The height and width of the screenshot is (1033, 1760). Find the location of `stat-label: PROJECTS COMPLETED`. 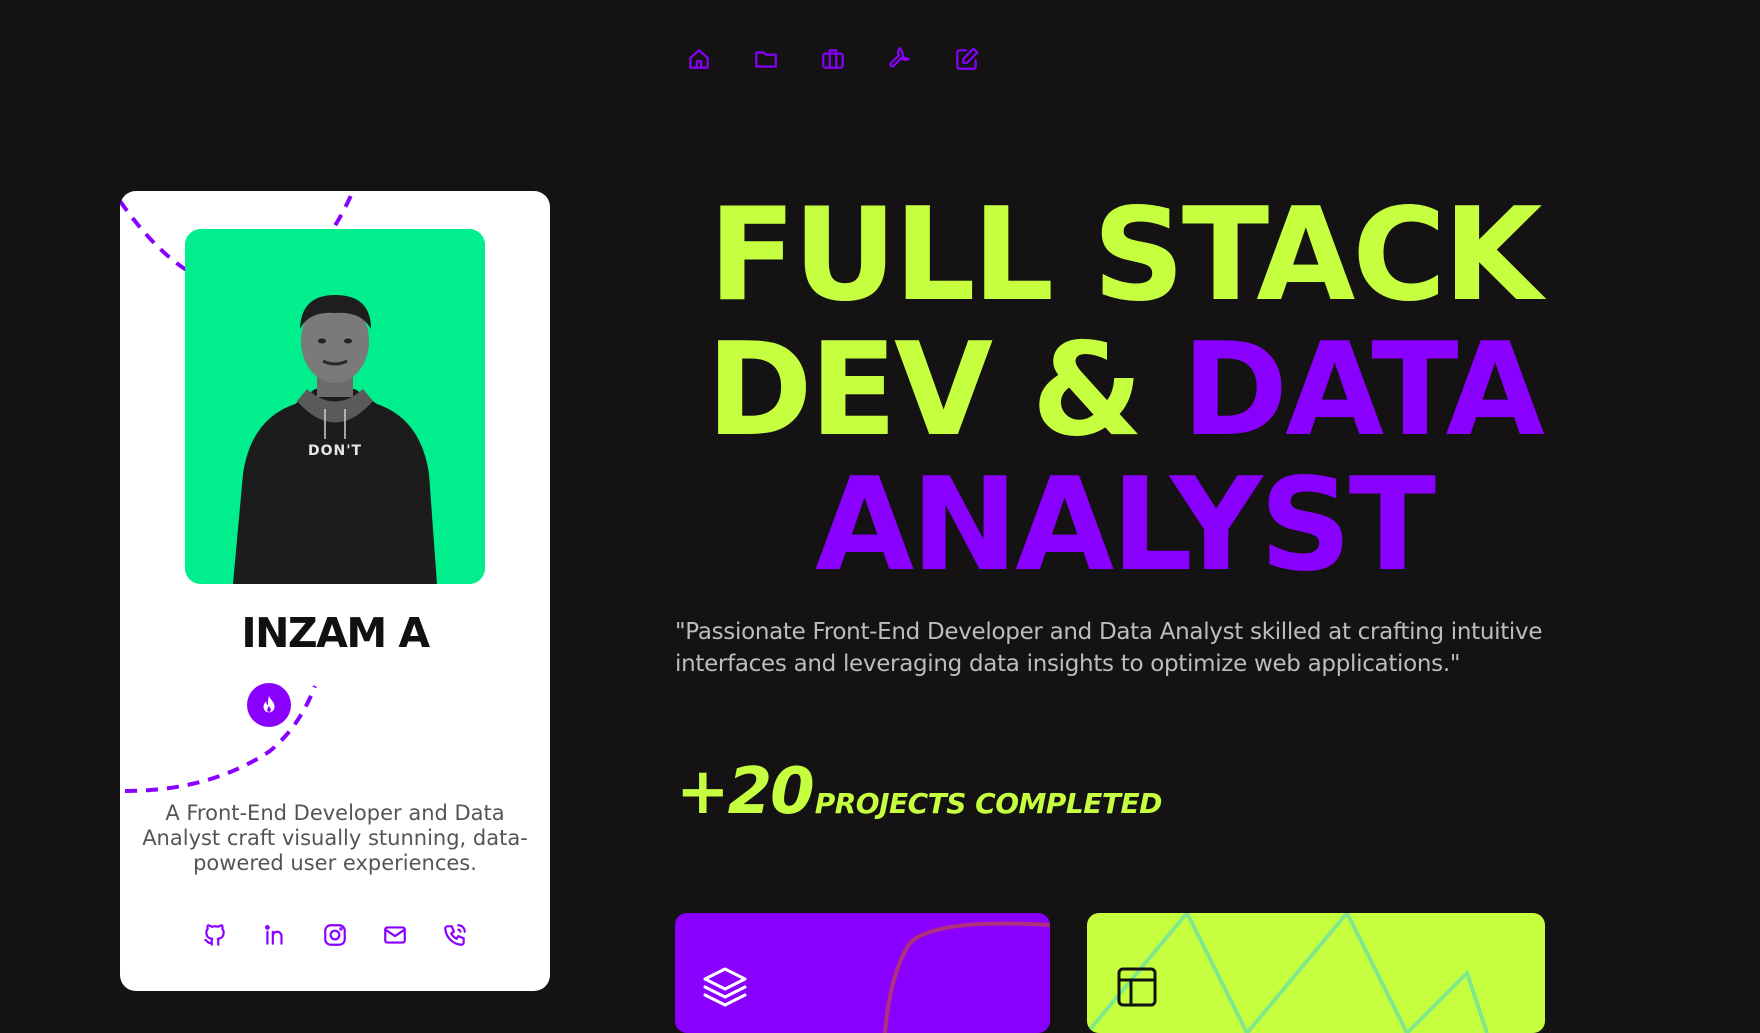

stat-label: PROJECTS COMPLETED is located at coordinates (988, 803).